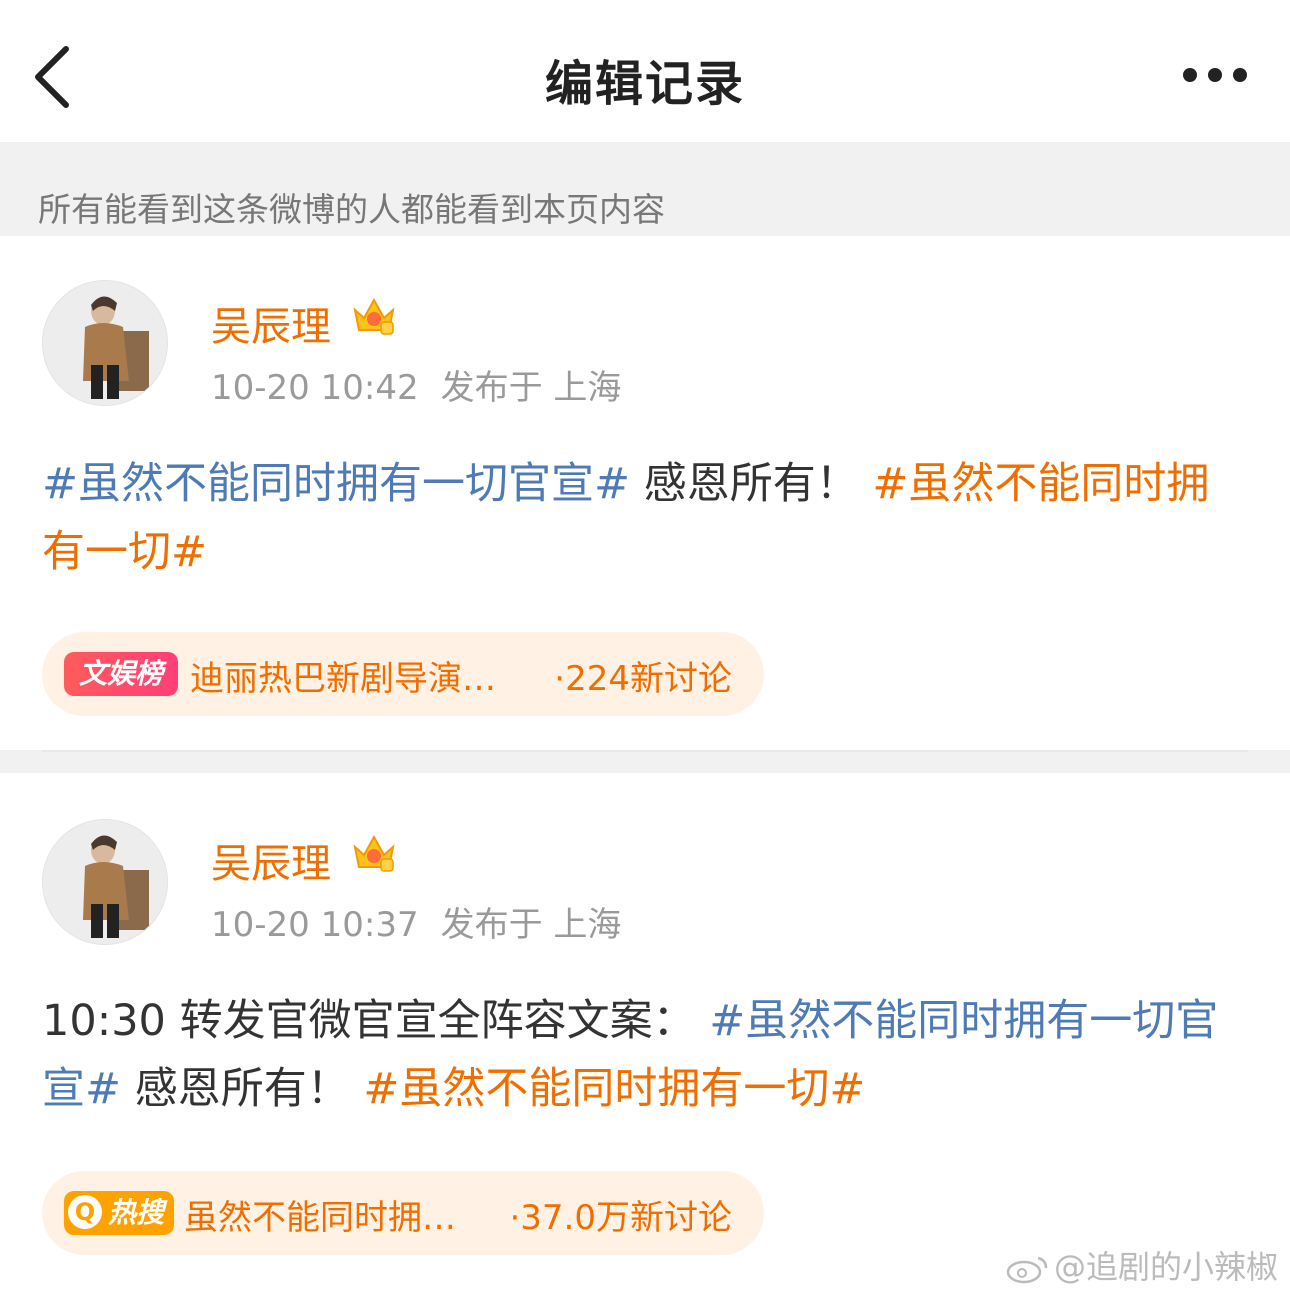  What do you see at coordinates (644, 84) in the screenshot?
I see `page-title: 编辑记录` at bounding box center [644, 84].